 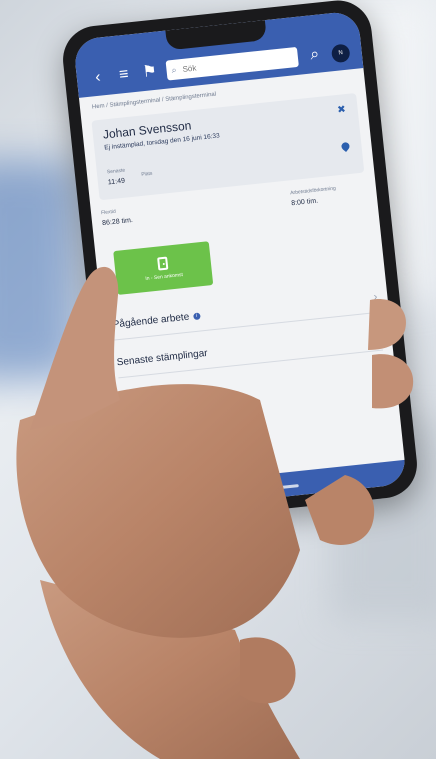 What do you see at coordinates (98, 78) in the screenshot?
I see `chevron-left-icon: ‹` at bounding box center [98, 78].